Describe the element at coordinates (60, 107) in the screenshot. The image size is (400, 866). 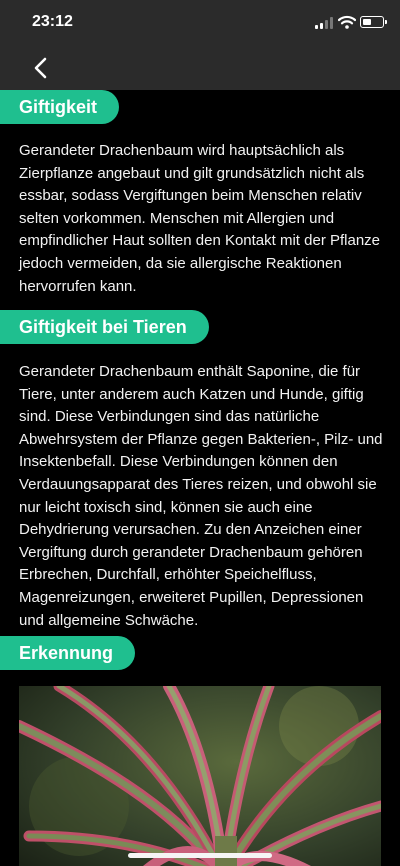
I see `section-title-toxicity: Giftigkeit` at that location.